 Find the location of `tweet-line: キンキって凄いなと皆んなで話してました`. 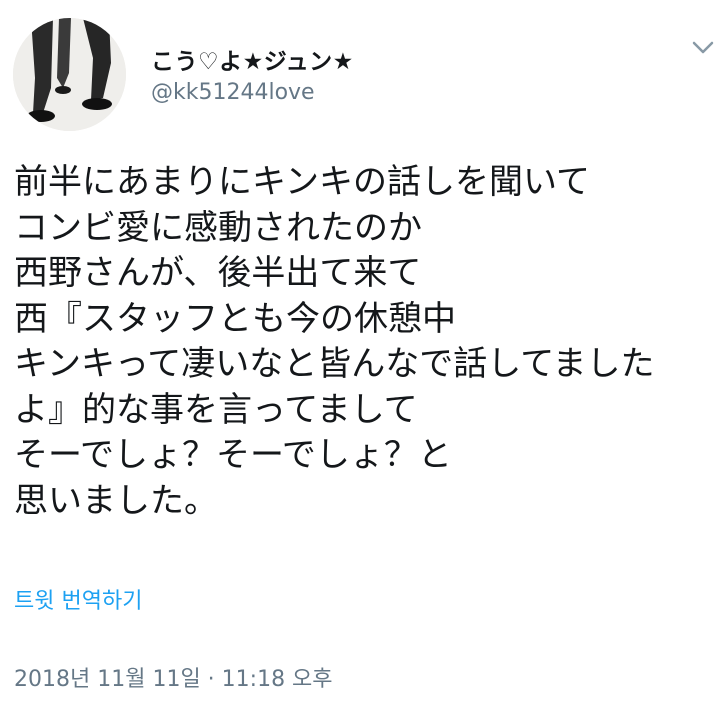

tweet-line: キンキって凄いなと皆んなで話してました is located at coordinates (334, 364).